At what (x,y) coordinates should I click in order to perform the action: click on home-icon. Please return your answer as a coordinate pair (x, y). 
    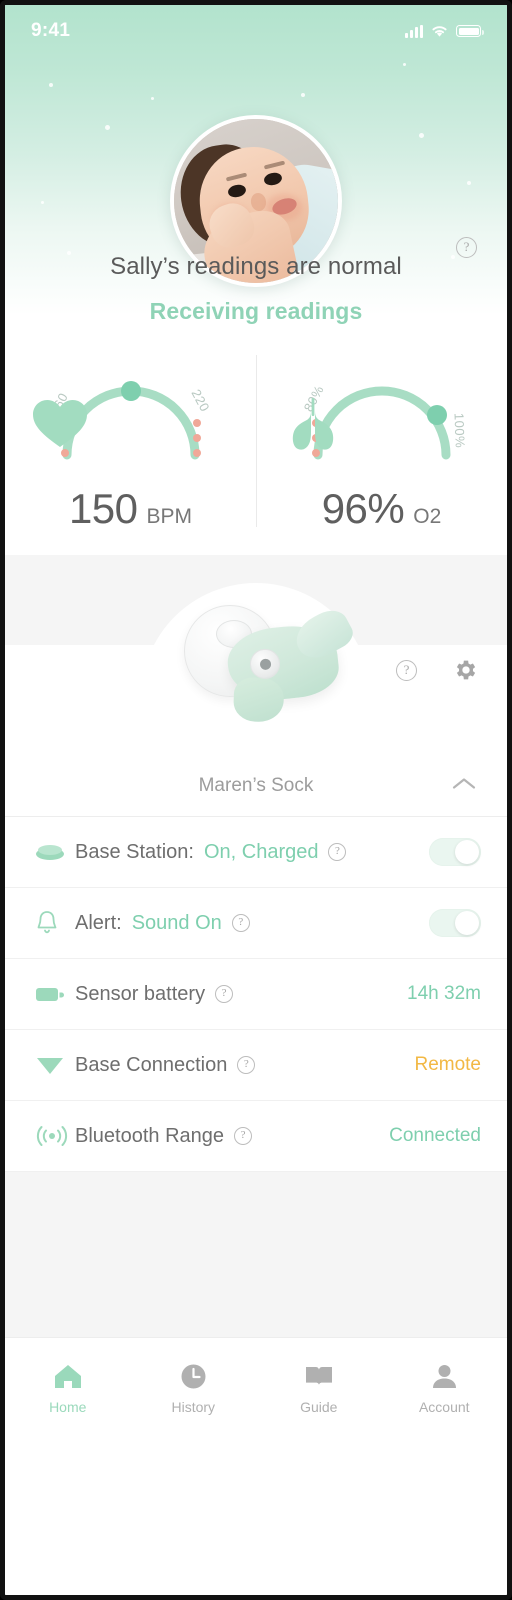
    Looking at the image, I should click on (68, 1376).